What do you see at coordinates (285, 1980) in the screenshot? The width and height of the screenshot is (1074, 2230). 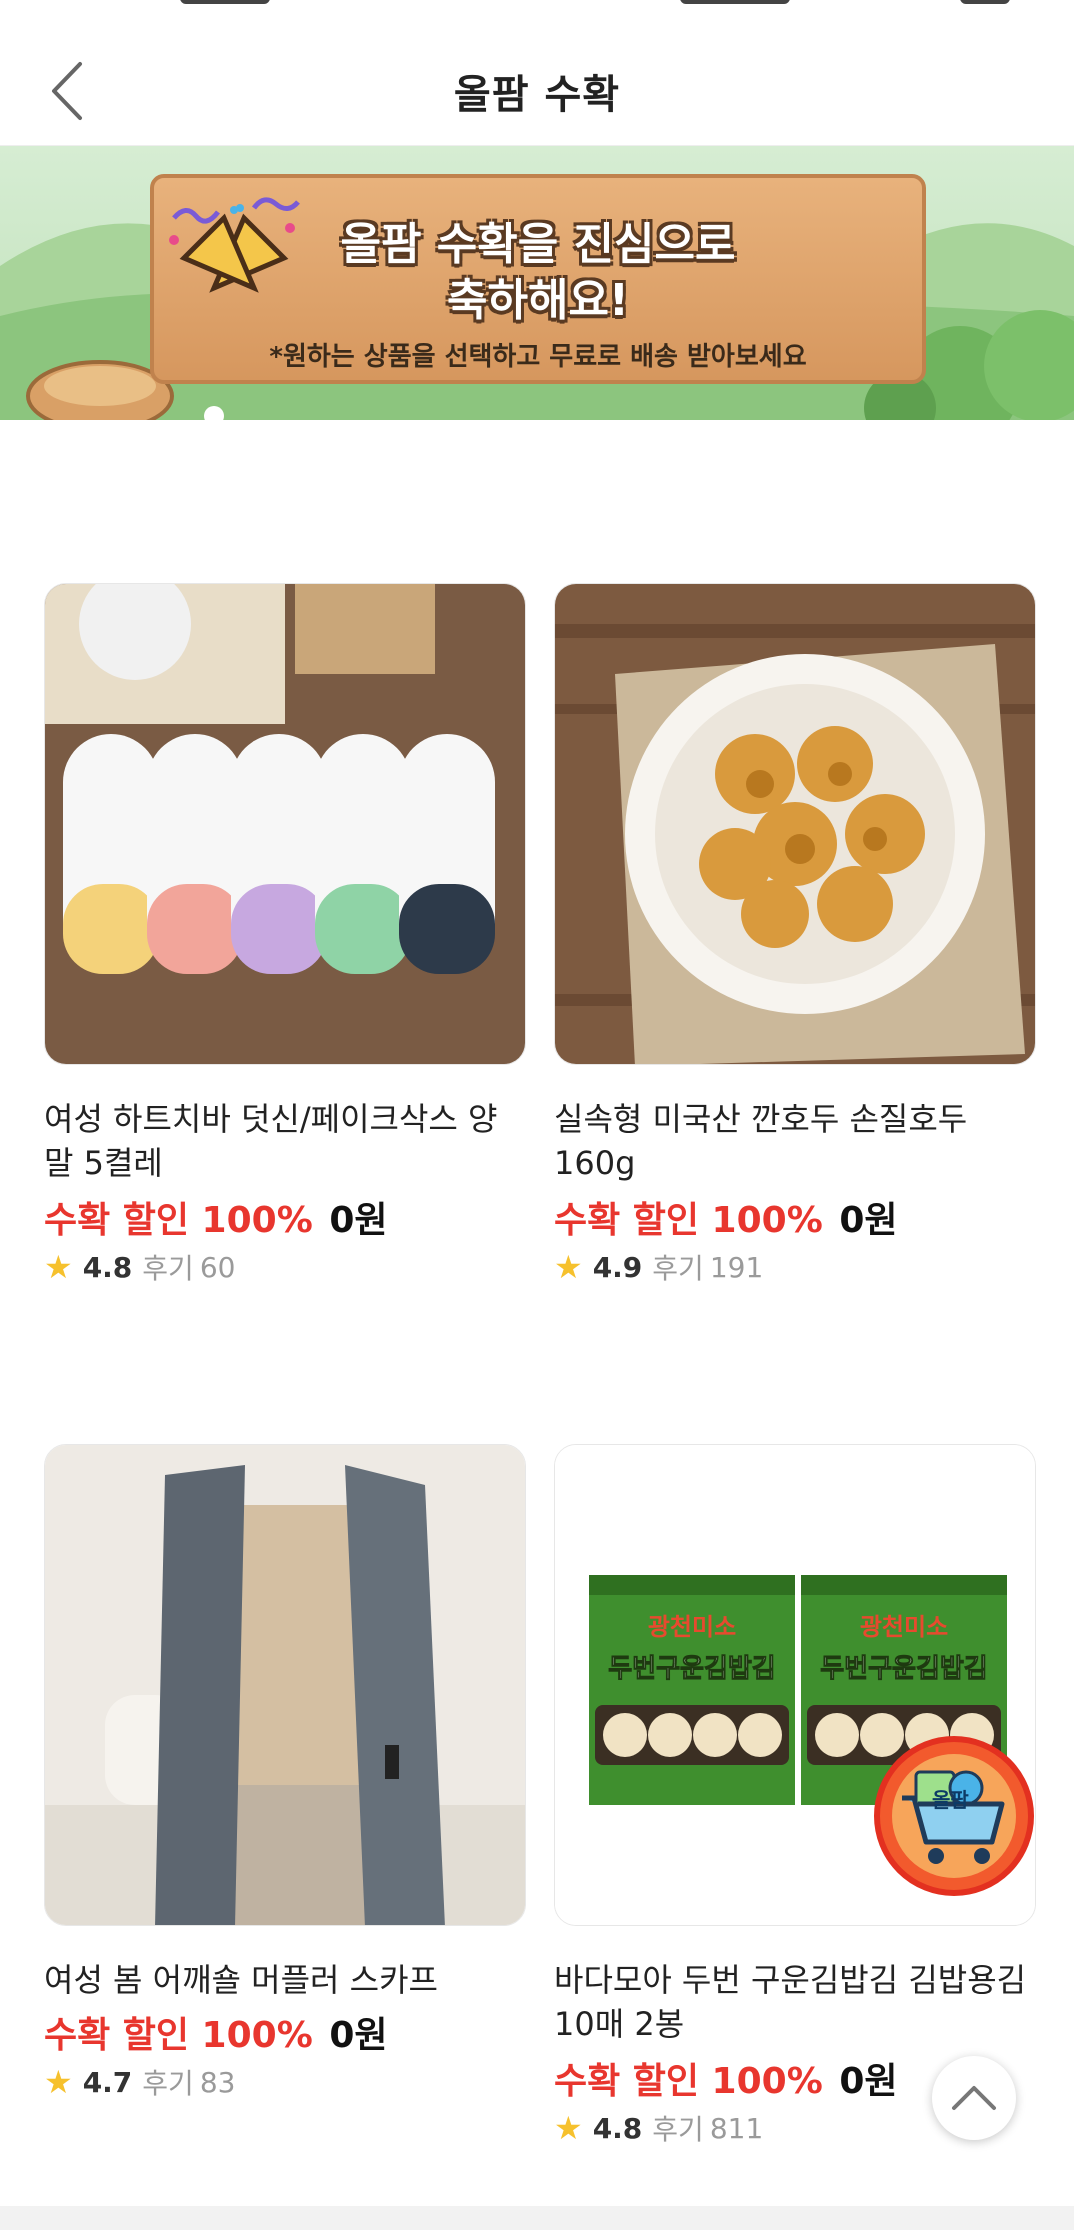 I see `product-name: 여성 봄 어깨숄 머플러 스카프` at bounding box center [285, 1980].